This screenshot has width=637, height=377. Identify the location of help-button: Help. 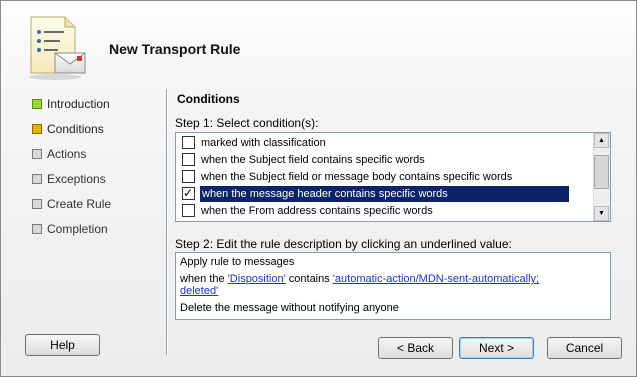
(62, 345).